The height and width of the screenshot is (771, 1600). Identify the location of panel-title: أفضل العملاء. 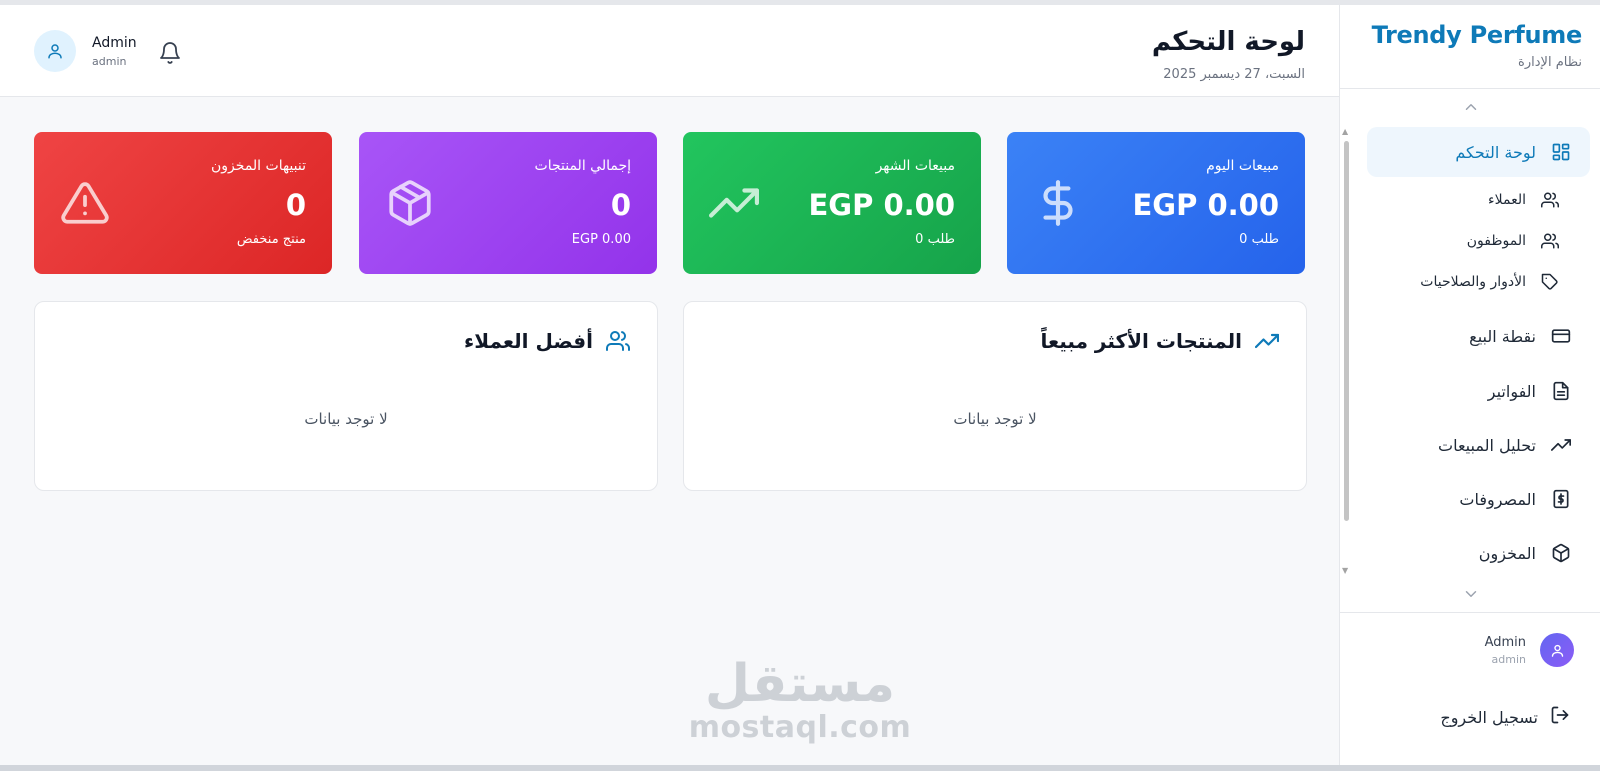
(528, 341).